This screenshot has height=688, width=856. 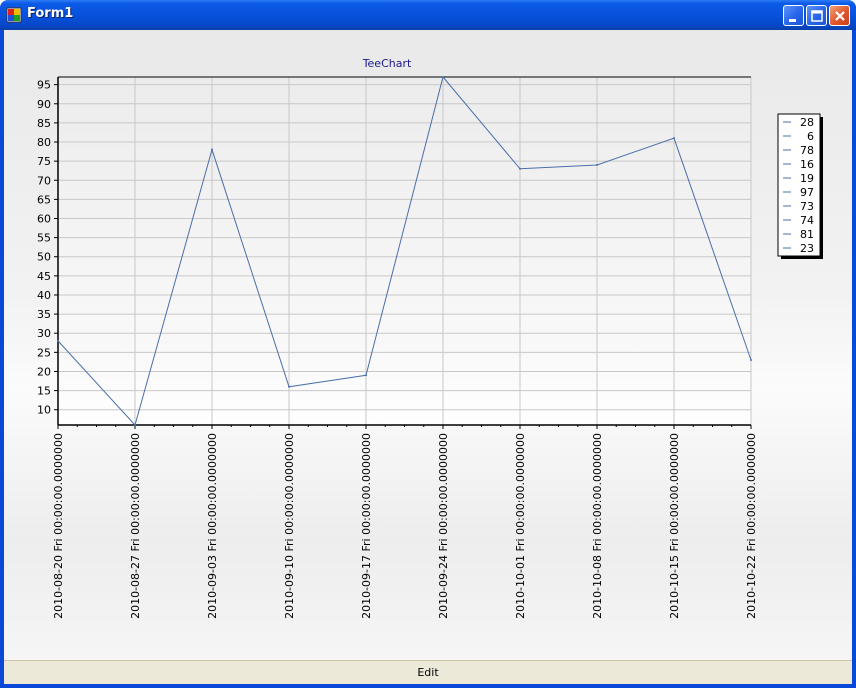 I want to click on y-tick-label: 65, so click(x=44, y=199).